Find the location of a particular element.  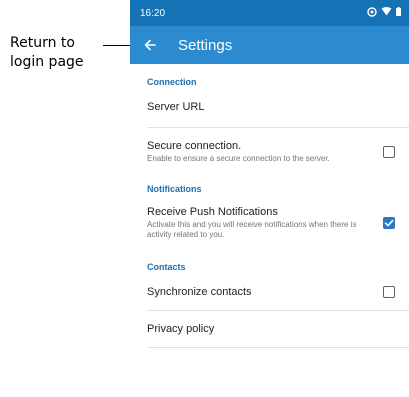

push-notifications-checkbox is located at coordinates (389, 223).